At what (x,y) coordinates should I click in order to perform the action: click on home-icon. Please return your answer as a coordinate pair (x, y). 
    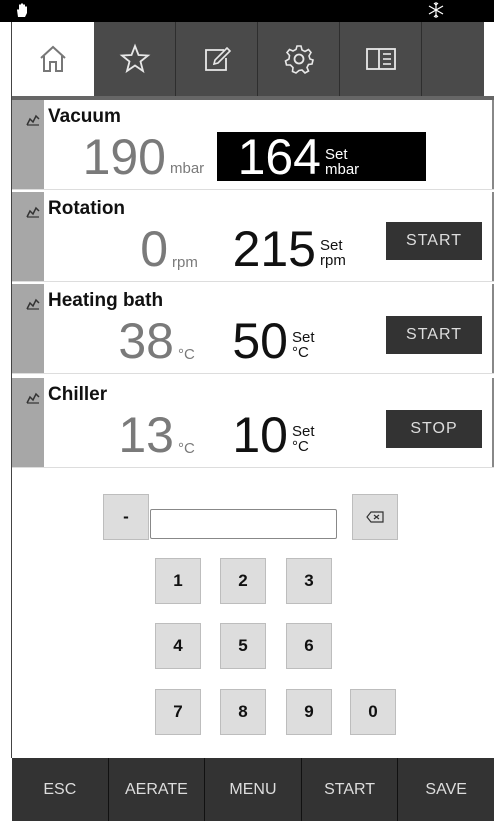
    Looking at the image, I should click on (53, 58).